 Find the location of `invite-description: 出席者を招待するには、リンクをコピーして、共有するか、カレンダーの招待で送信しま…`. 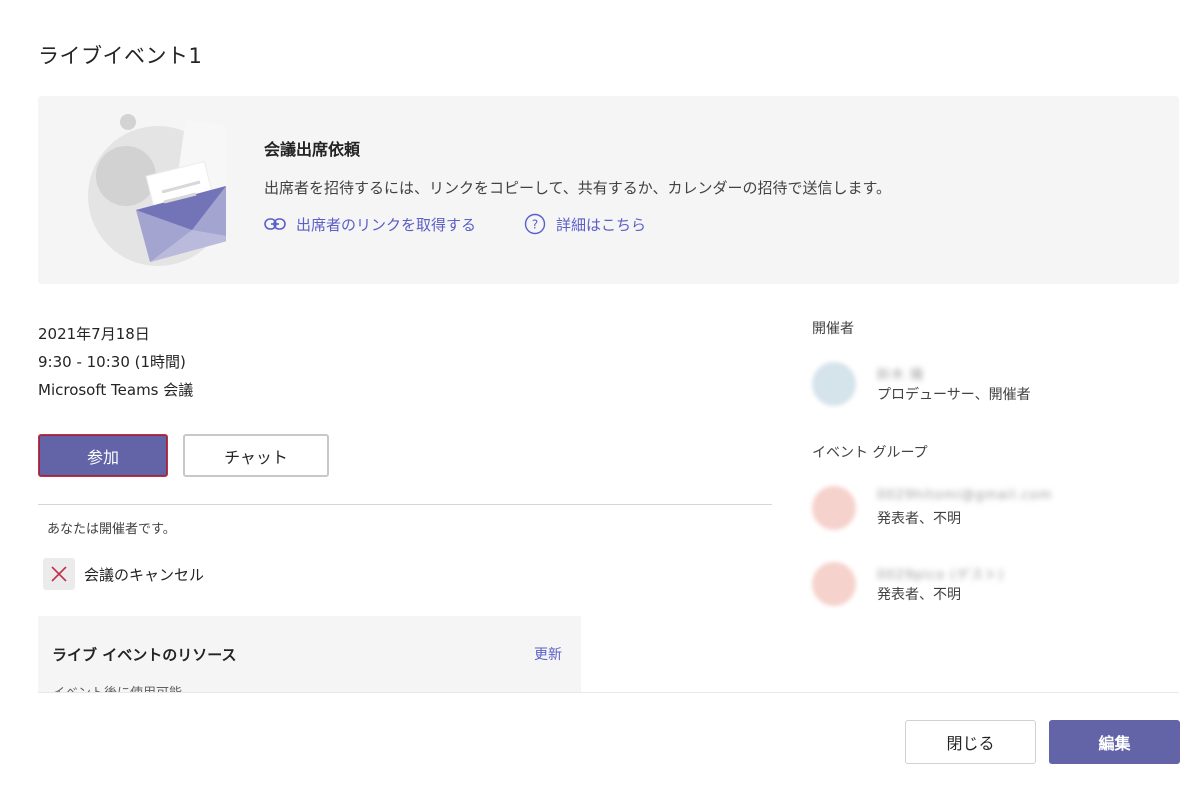

invite-description: 出席者を招待するには、リンクをコピーして、共有するか、カレンダーの招待で送信しま… is located at coordinates (578, 188).